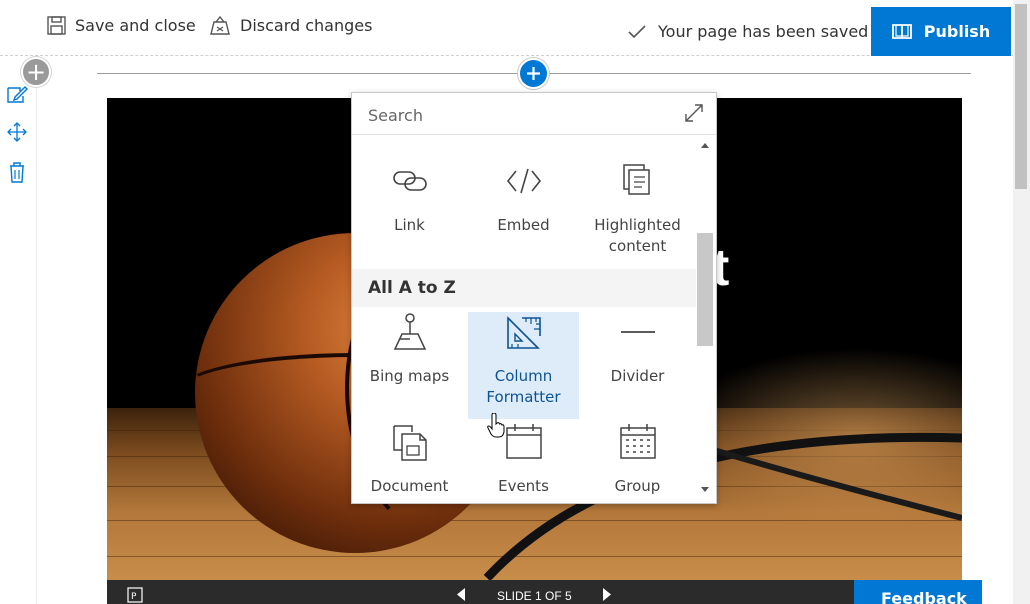 The image size is (1030, 604). I want to click on tile-label-line2: content, so click(637, 246).